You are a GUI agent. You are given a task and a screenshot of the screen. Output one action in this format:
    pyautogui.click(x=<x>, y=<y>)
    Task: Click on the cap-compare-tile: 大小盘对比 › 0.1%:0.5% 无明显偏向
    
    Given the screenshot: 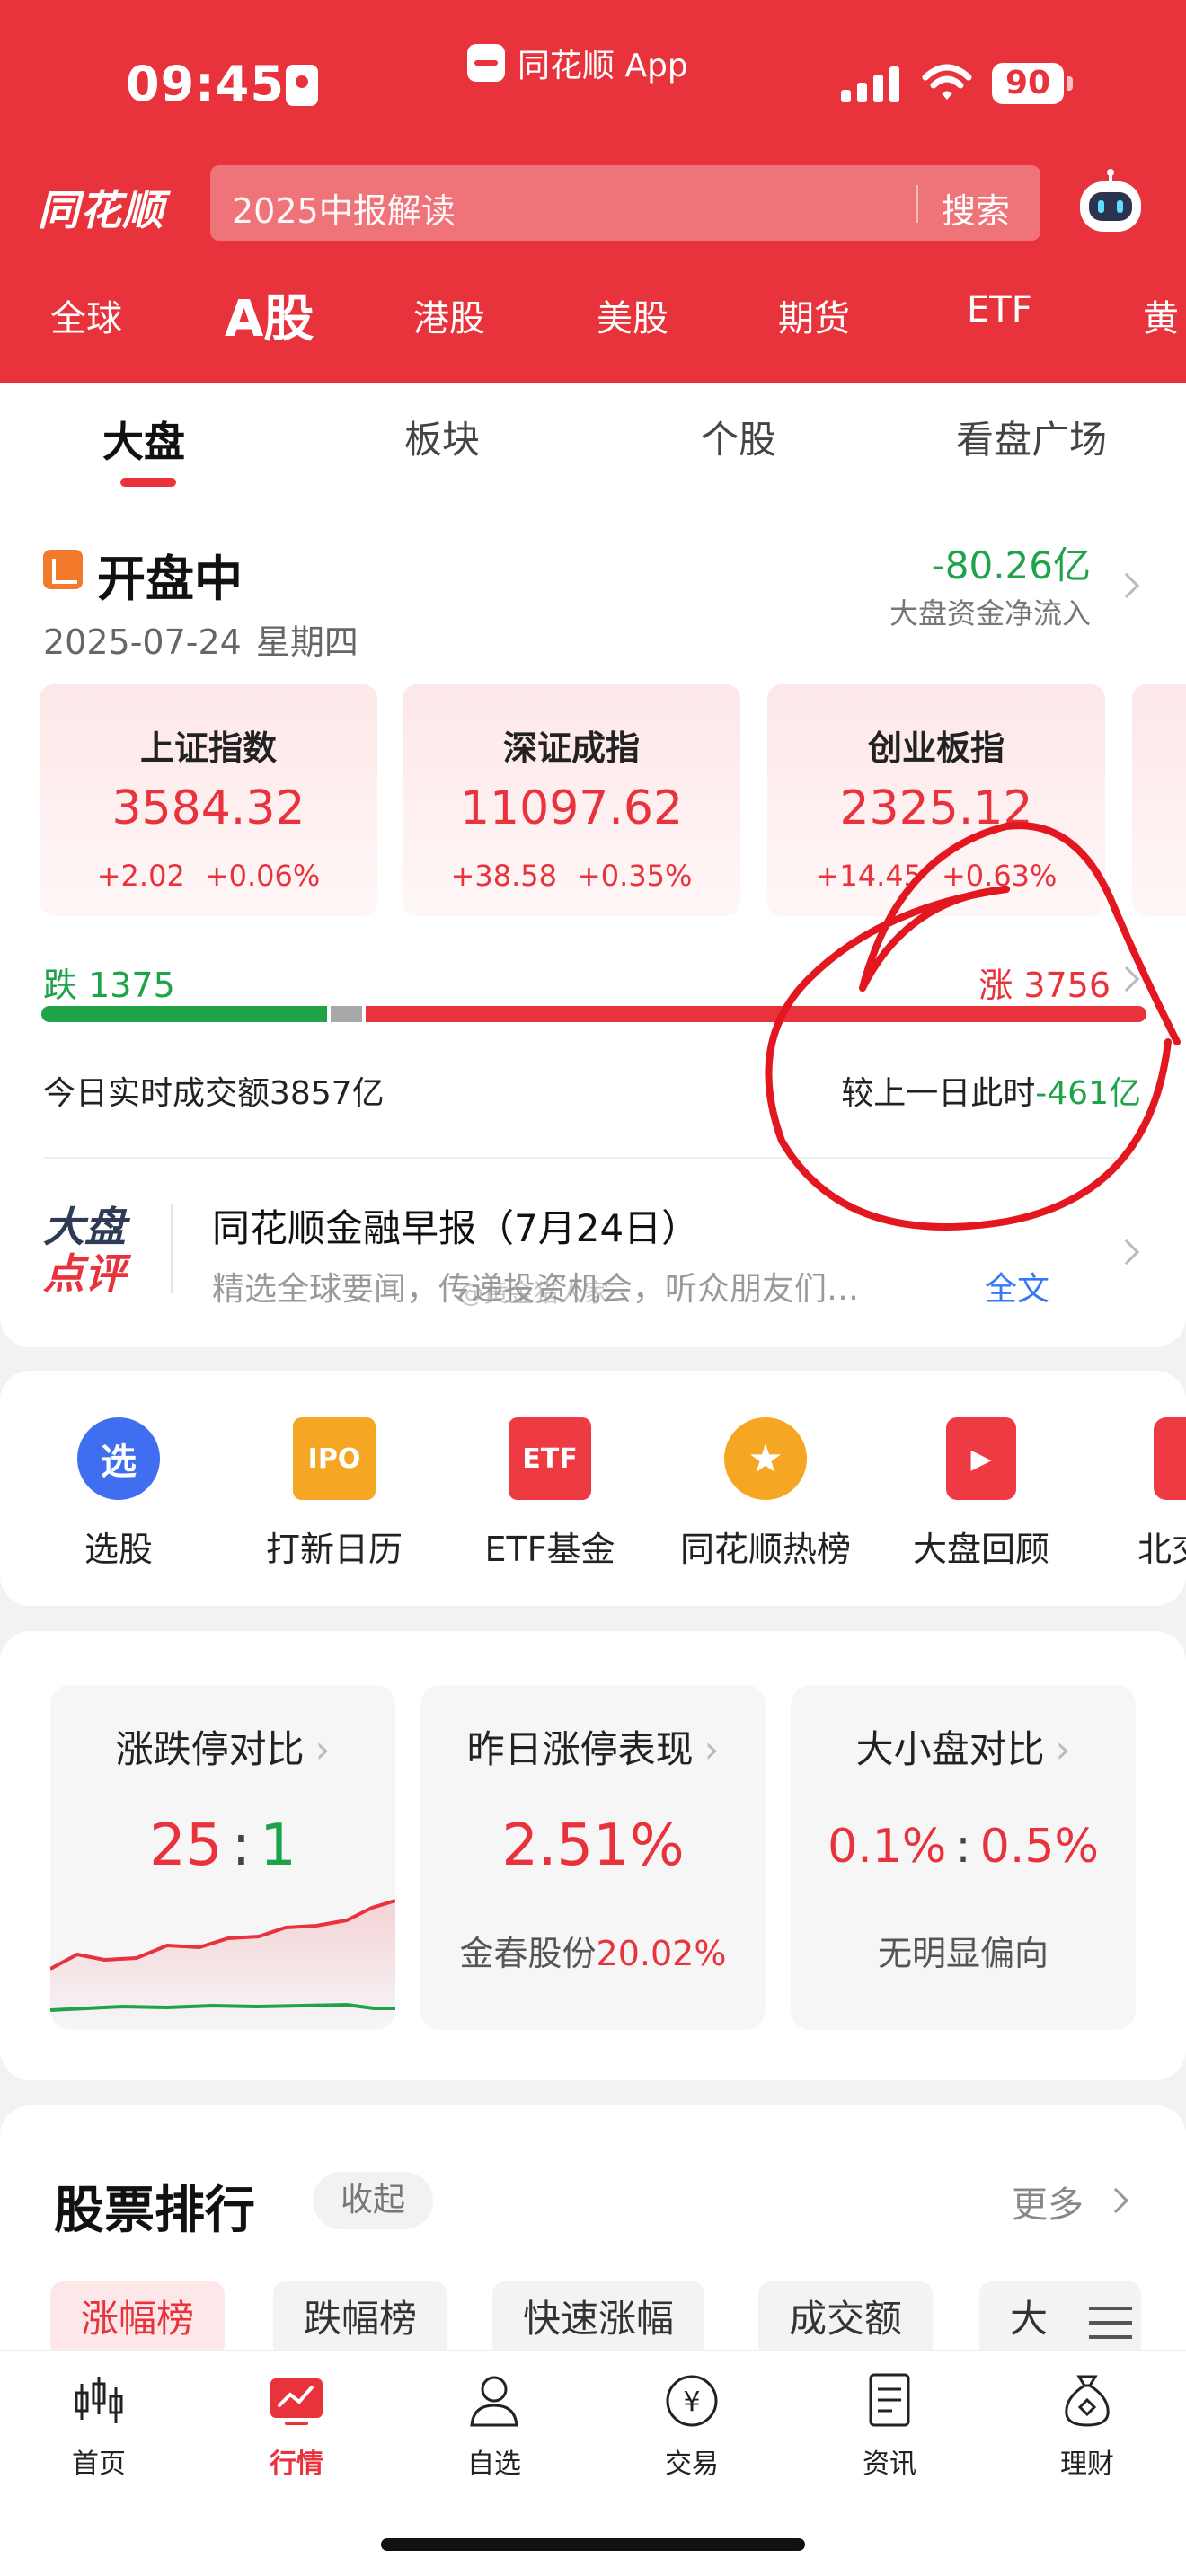 What is the action you would take?
    pyautogui.click(x=963, y=1857)
    